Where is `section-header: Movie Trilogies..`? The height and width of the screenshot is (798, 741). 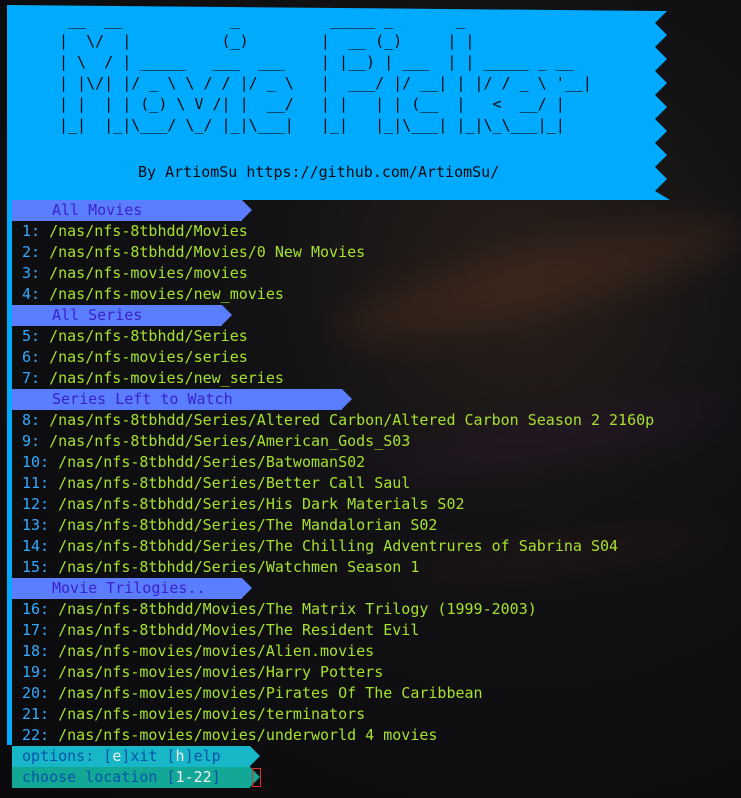
section-header: Movie Trilogies.. is located at coordinates (132, 588).